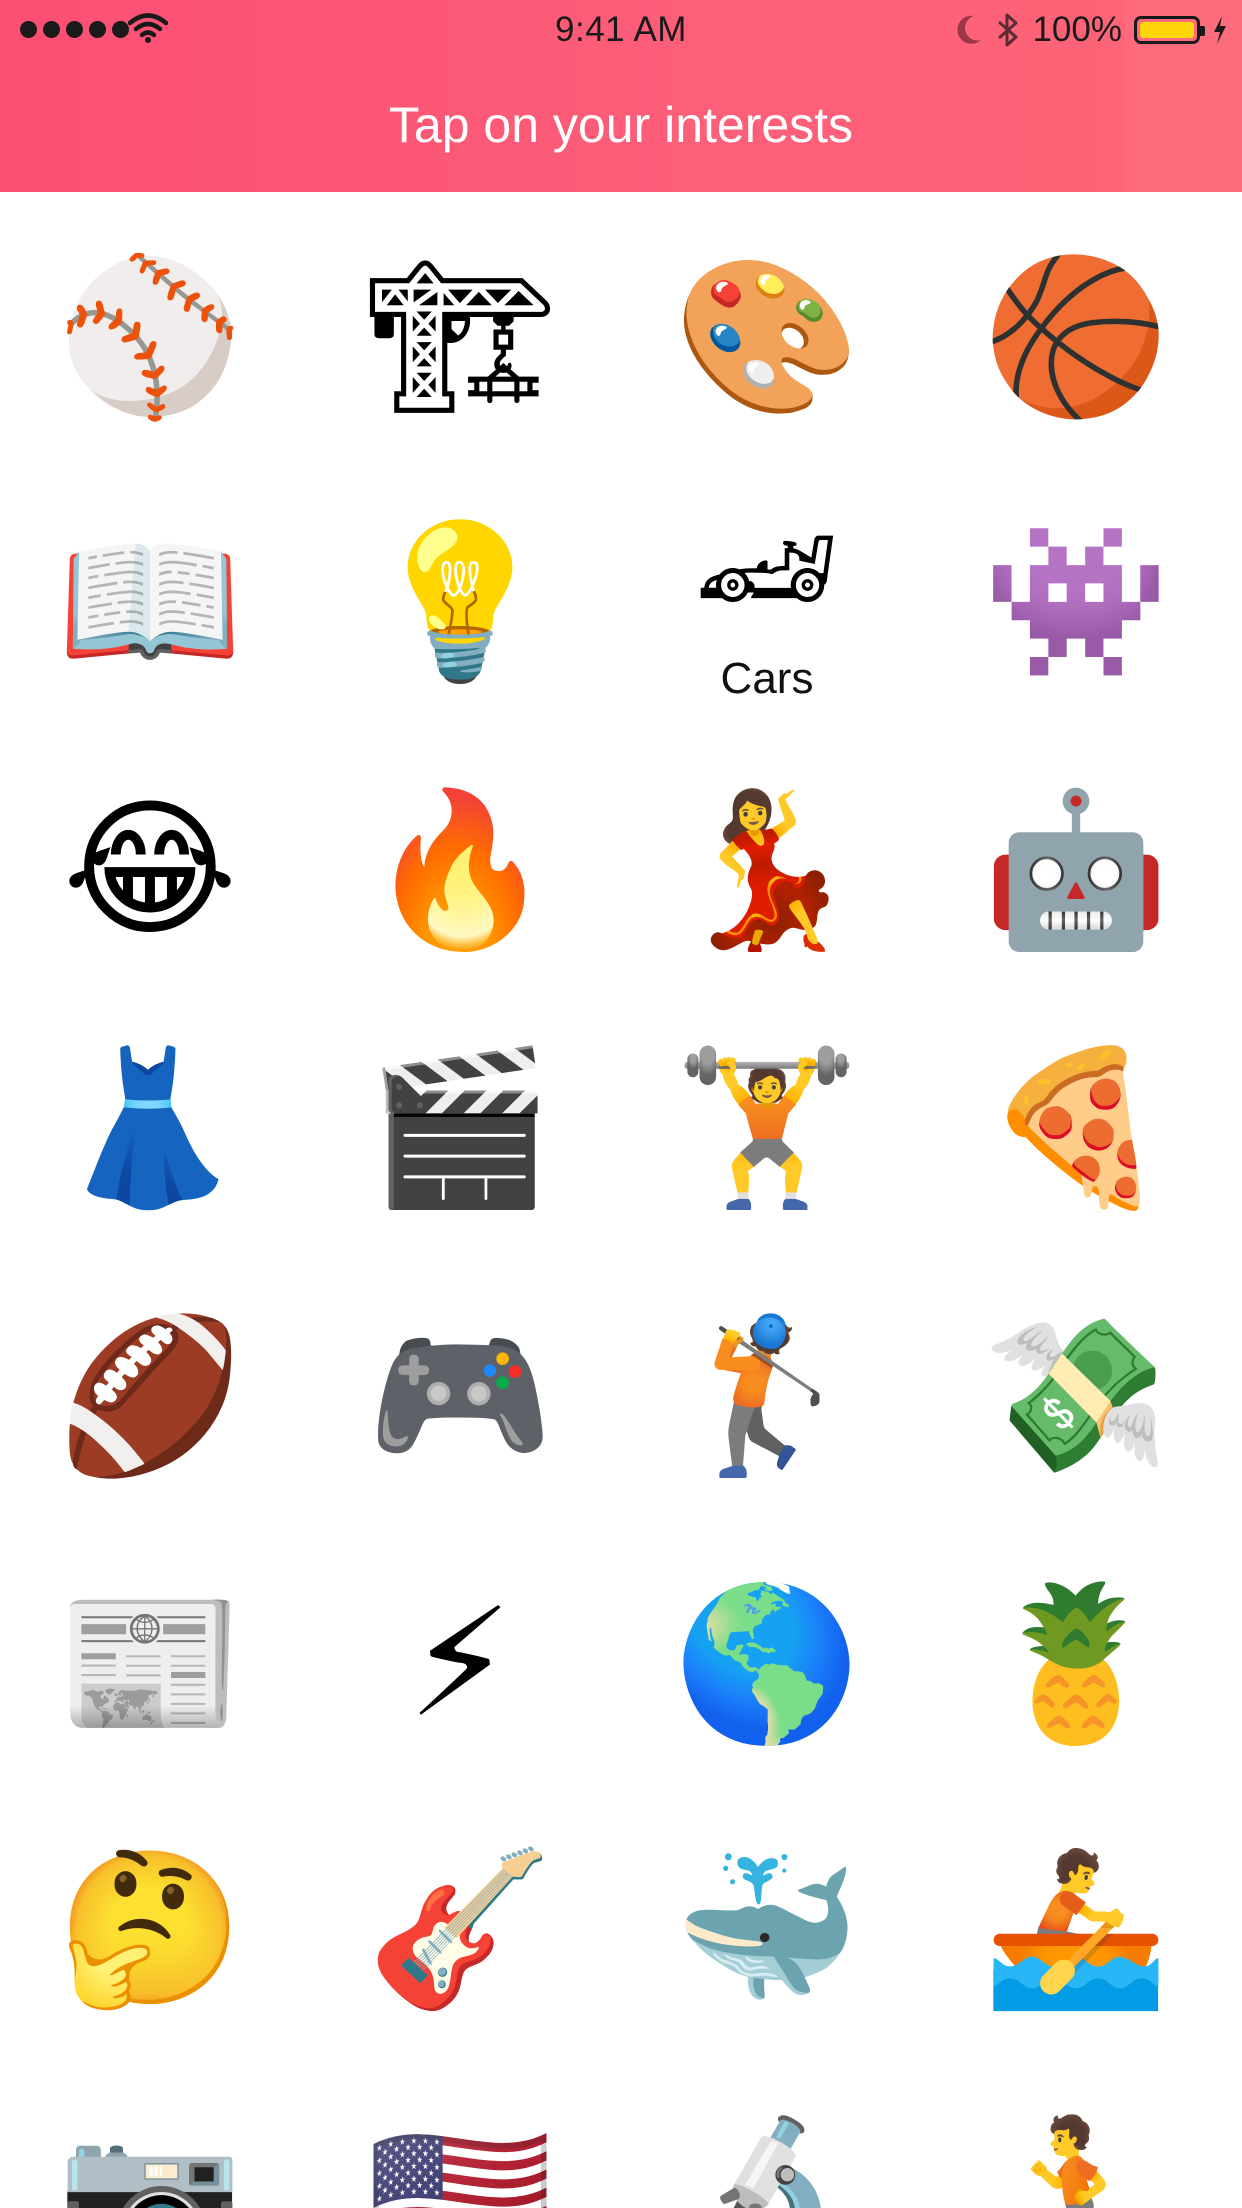 This screenshot has height=2208, width=1242. I want to click on baseball-icon: ⚾, so click(150, 337).